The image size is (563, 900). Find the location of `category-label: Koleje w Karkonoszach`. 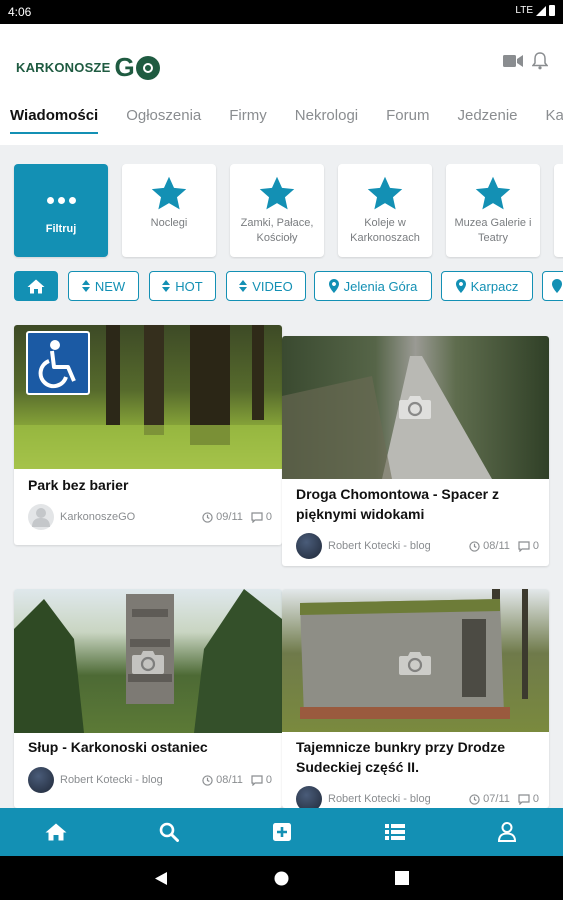

category-label: Koleje w Karkonoszach is located at coordinates (385, 230).